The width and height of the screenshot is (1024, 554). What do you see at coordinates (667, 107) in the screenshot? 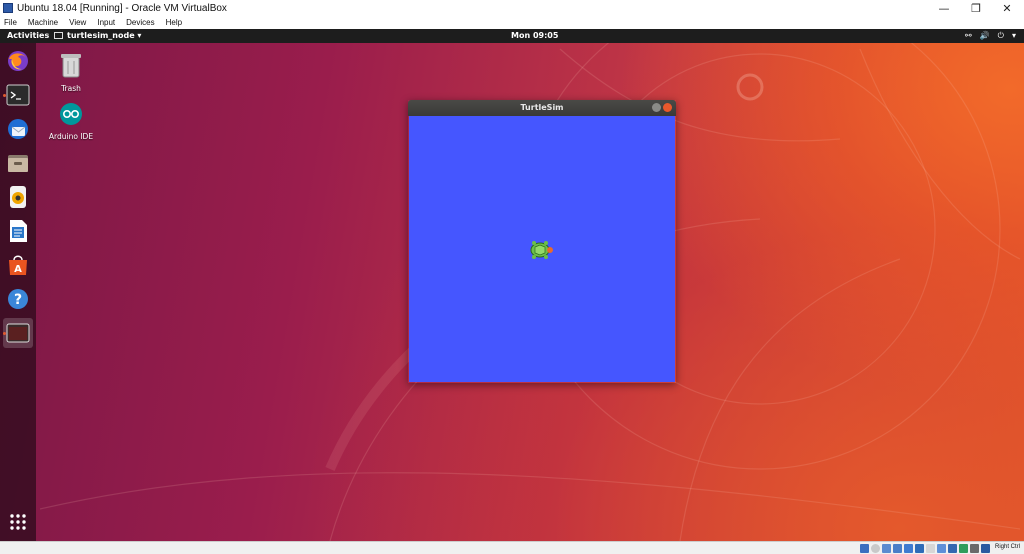
I see `turtlesim-close-button` at bounding box center [667, 107].